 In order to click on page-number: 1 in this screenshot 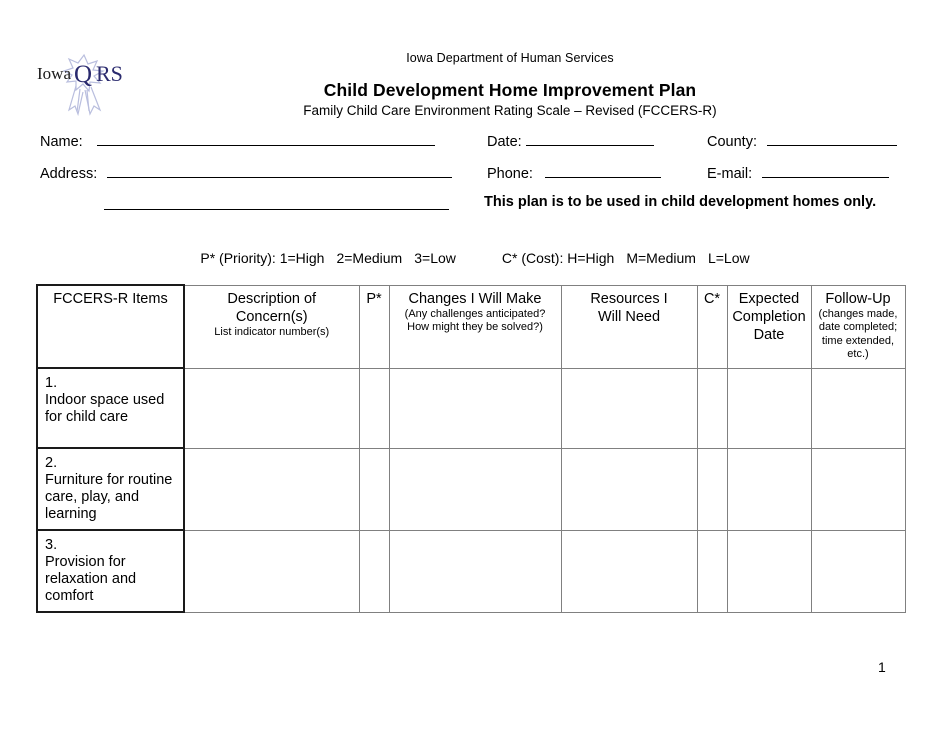, I will do `click(882, 667)`.